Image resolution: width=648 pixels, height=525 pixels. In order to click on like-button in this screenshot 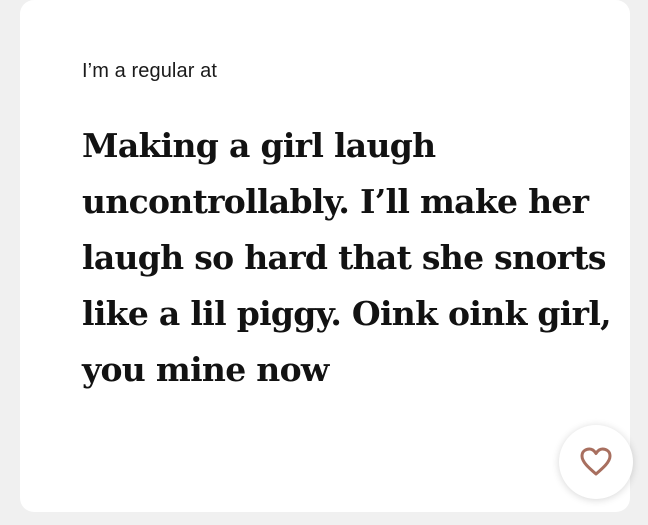, I will do `click(596, 462)`.